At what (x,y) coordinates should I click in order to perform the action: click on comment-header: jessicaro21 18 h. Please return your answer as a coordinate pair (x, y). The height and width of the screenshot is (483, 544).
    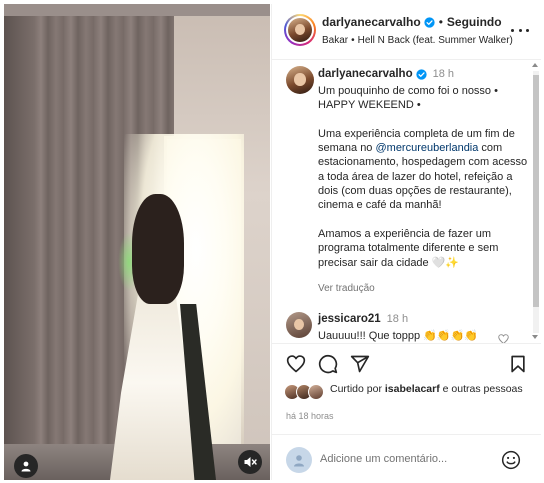
    Looking at the image, I should click on (363, 319).